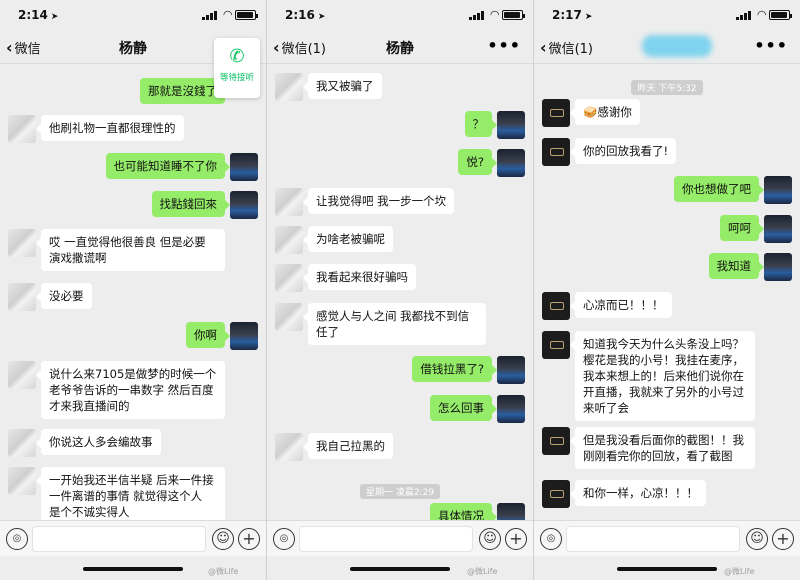  What do you see at coordinates (662, 448) in the screenshot?
I see `message-bubble: 但是我没看后面你的截图！！我刚刚看完你的回放，看了截图` at bounding box center [662, 448].